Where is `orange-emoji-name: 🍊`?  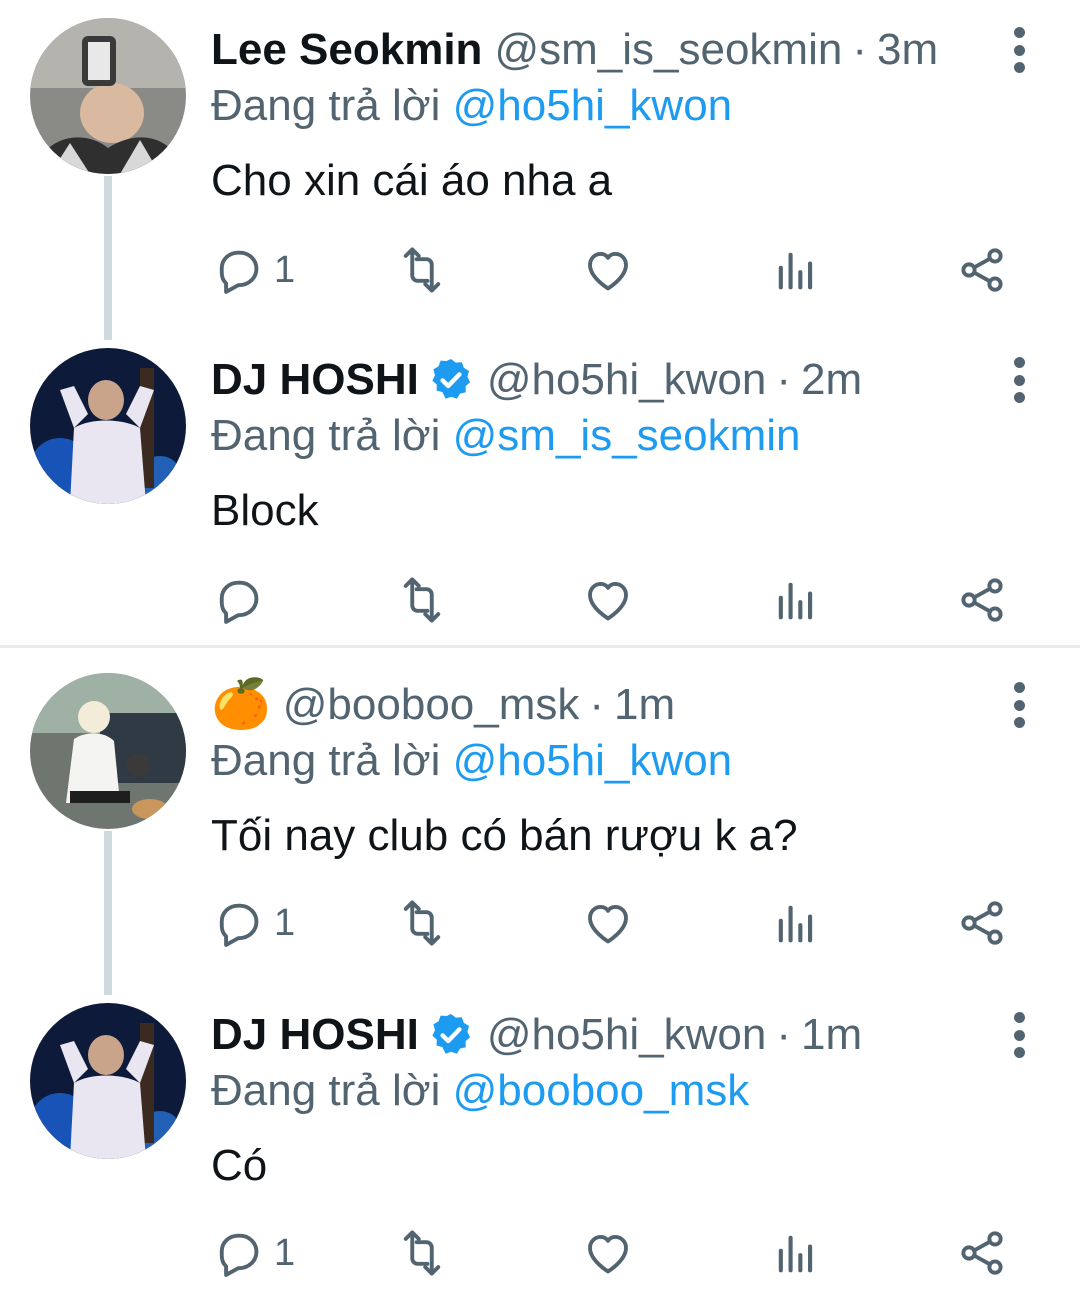 orange-emoji-name: 🍊 is located at coordinates (241, 705).